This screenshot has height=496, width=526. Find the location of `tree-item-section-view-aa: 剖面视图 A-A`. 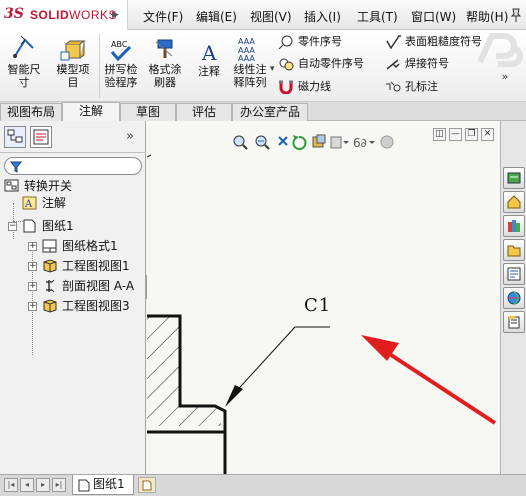

tree-item-section-view-aa: 剖面视图 A-A is located at coordinates (94, 286).